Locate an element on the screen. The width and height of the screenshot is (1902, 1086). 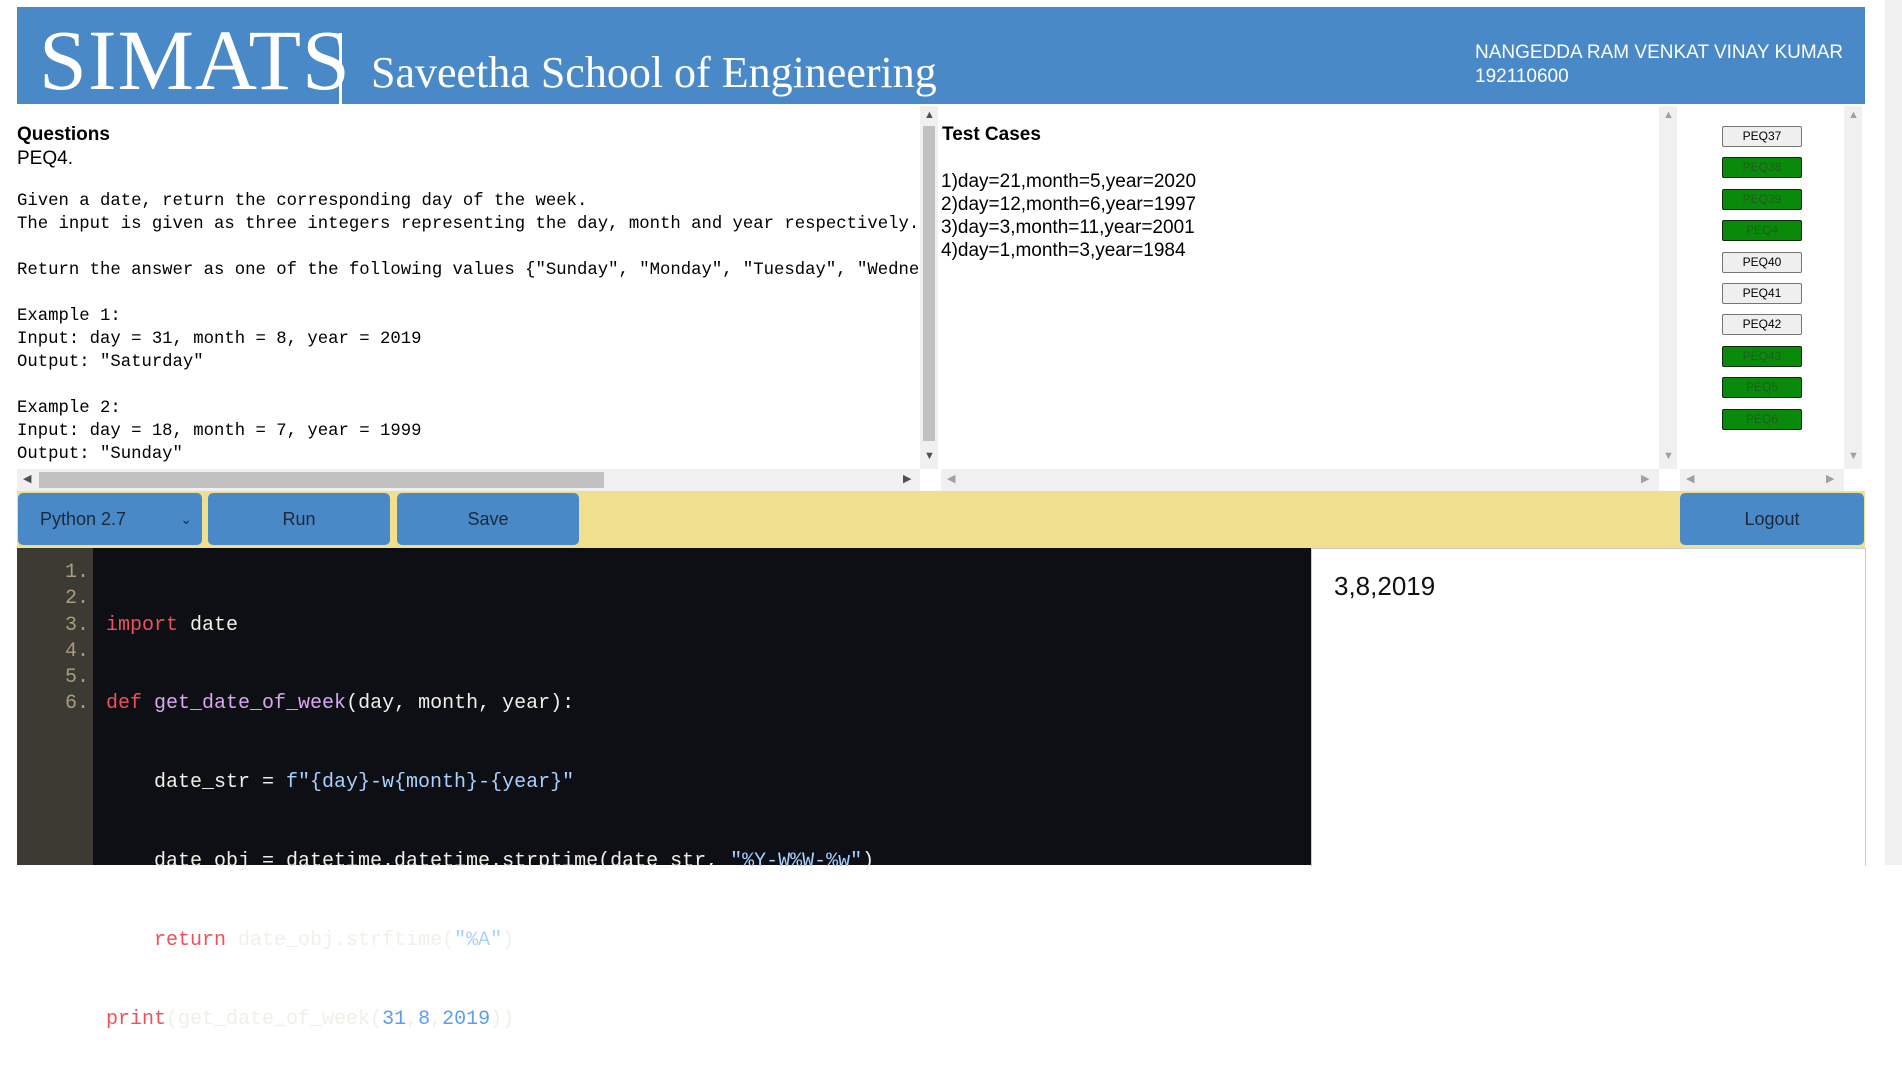
run-button: Run is located at coordinates (299, 519).